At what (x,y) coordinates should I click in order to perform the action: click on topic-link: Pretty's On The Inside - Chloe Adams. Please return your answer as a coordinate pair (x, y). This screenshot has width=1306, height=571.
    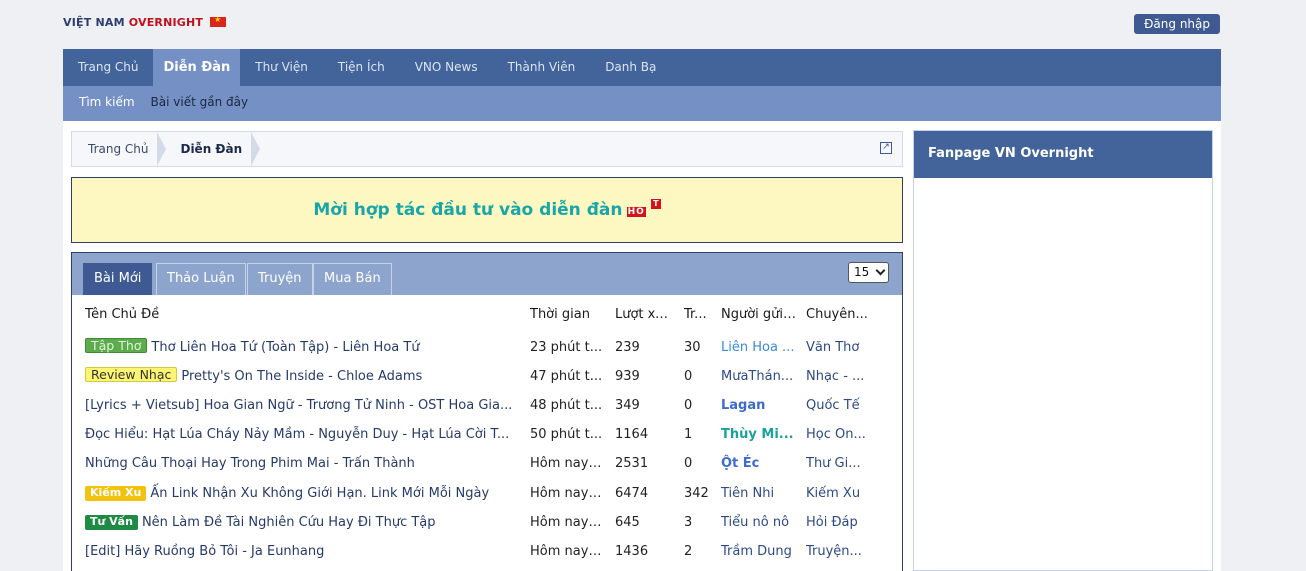
    Looking at the image, I should click on (301, 376).